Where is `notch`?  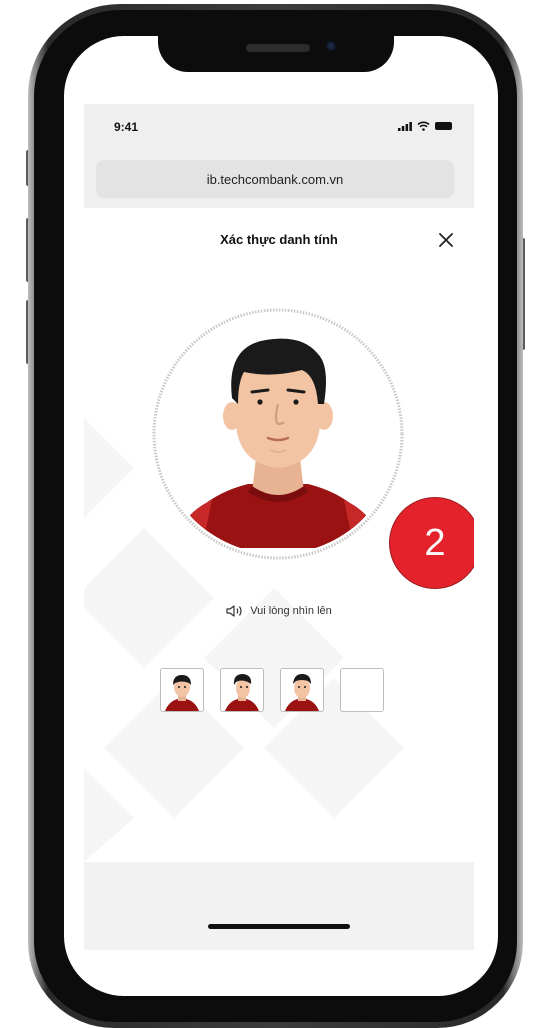 notch is located at coordinates (276, 53).